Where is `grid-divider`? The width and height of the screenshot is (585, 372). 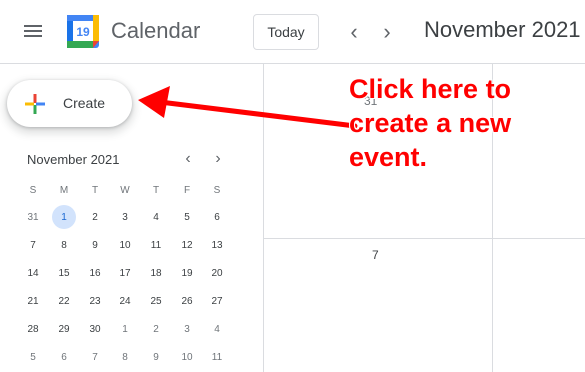 grid-divider is located at coordinates (424, 238).